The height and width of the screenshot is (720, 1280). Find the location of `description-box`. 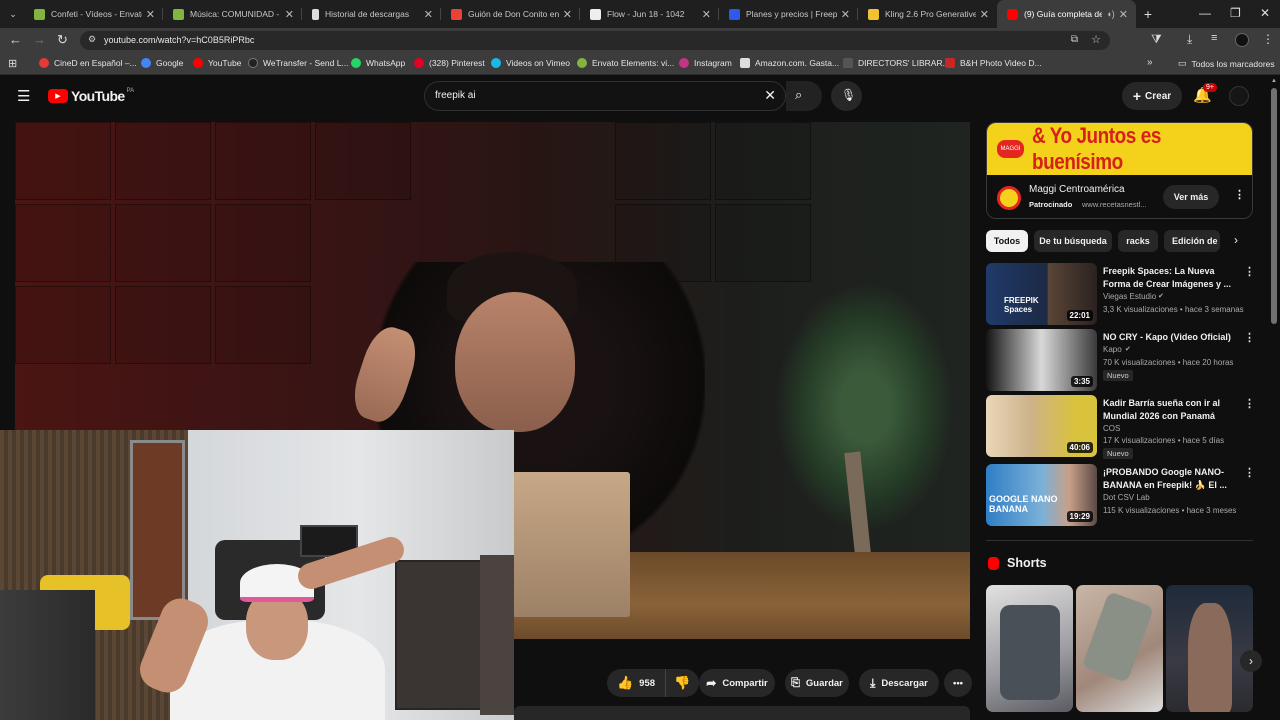

description-box is located at coordinates (742, 713).